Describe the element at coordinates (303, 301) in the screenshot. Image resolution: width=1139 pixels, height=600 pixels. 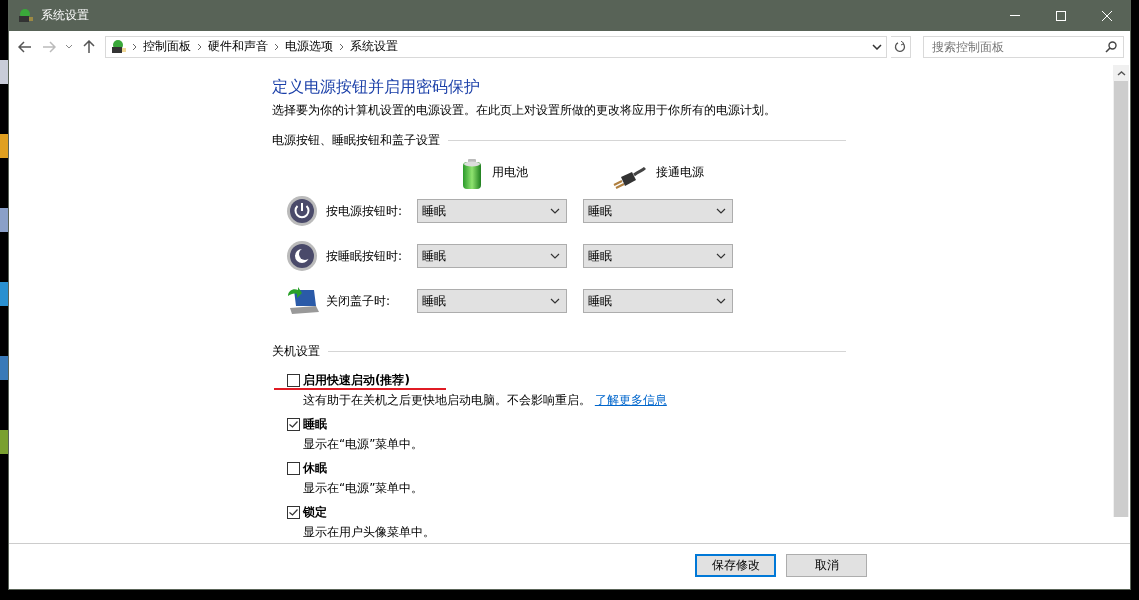
I see `laptop-icon` at that location.